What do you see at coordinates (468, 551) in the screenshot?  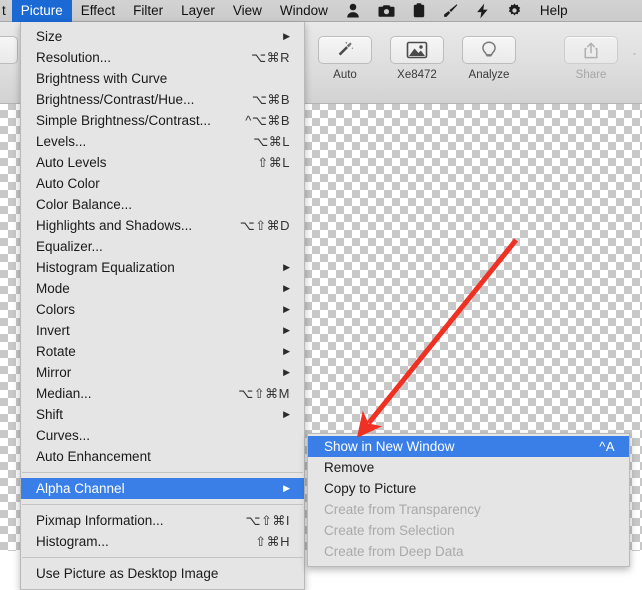 I see `alpha-submenu-item: Create from Deep Data` at bounding box center [468, 551].